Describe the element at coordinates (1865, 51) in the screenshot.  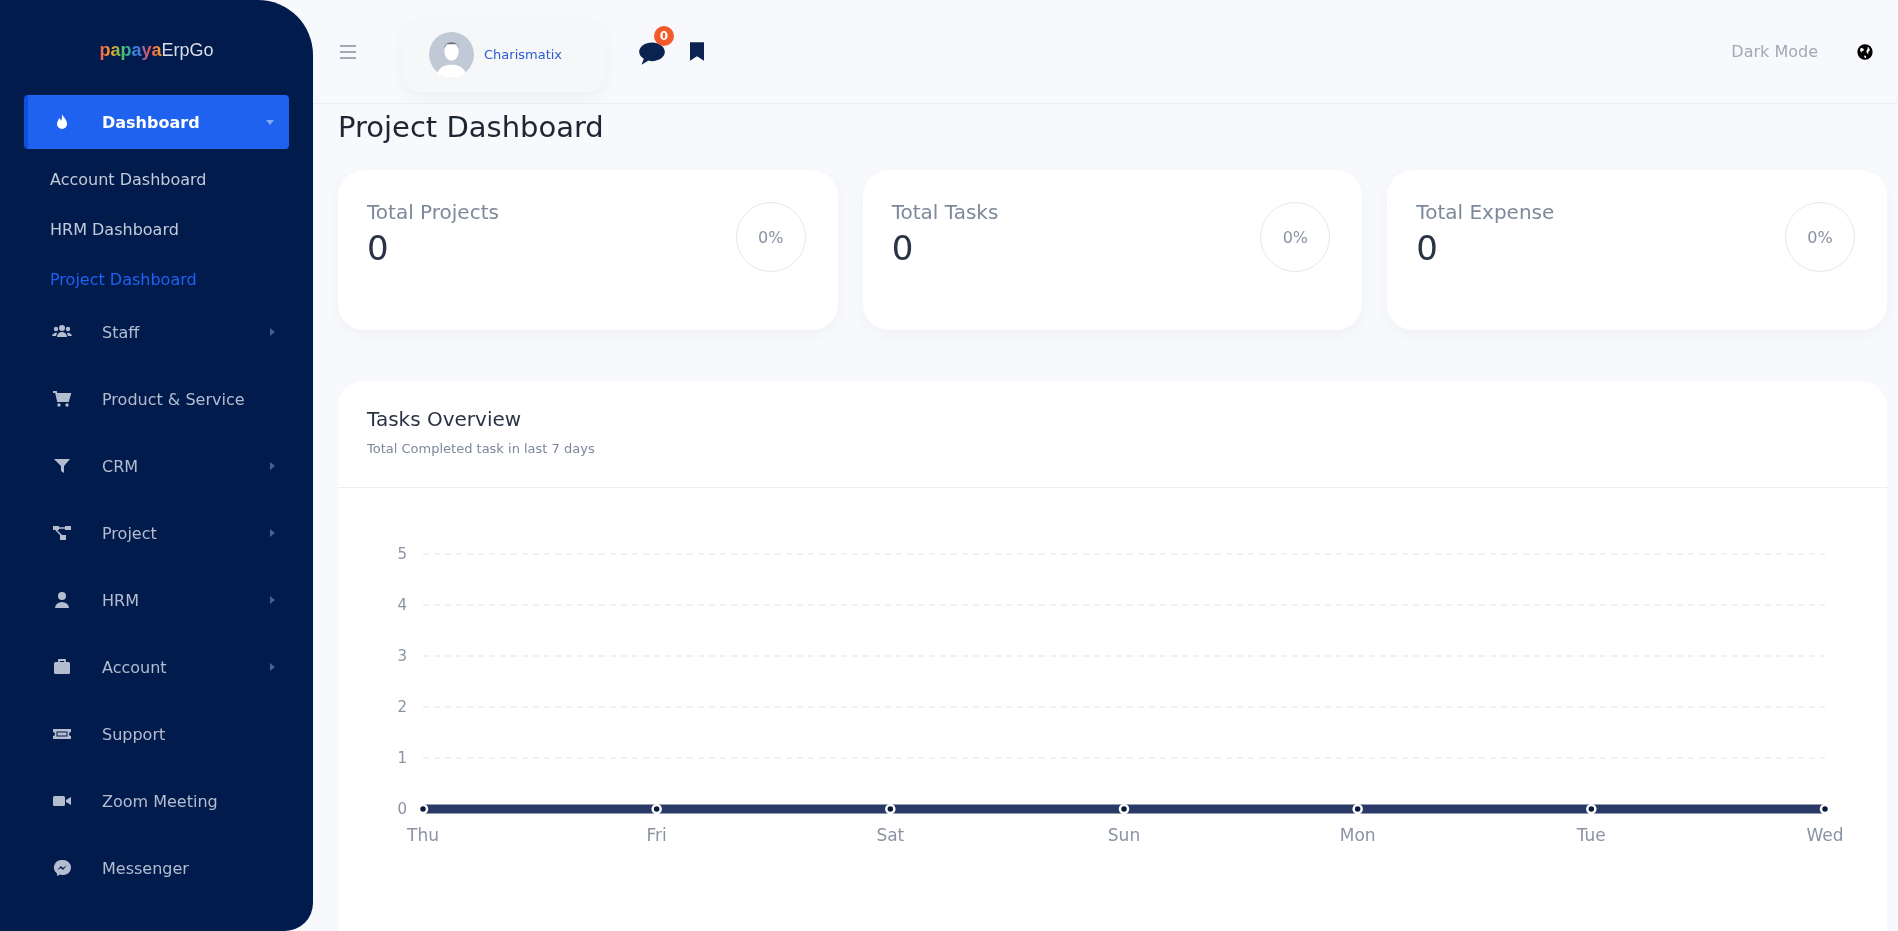
I see `globe-icon` at that location.